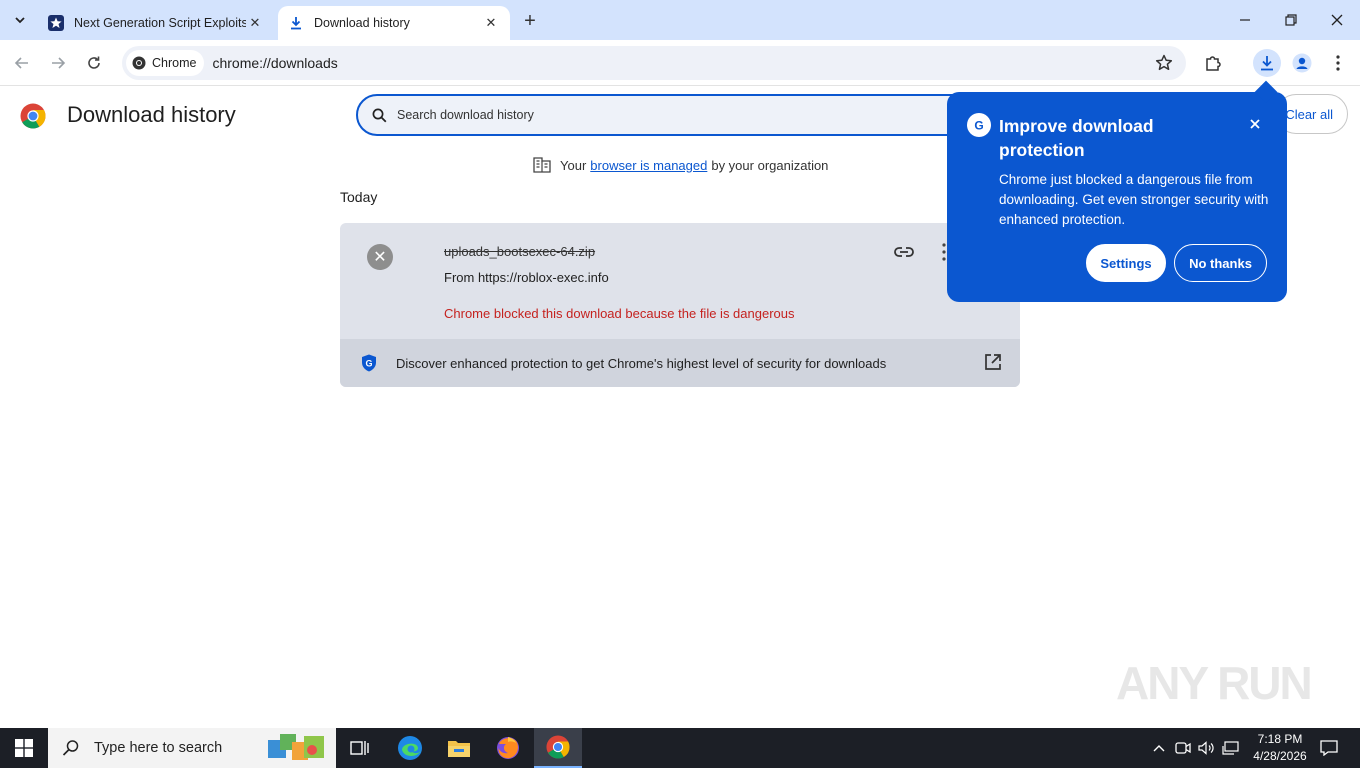 The height and width of the screenshot is (768, 1360). Describe the element at coordinates (1164, 63) in the screenshot. I see `bookmark-star-icon` at that location.